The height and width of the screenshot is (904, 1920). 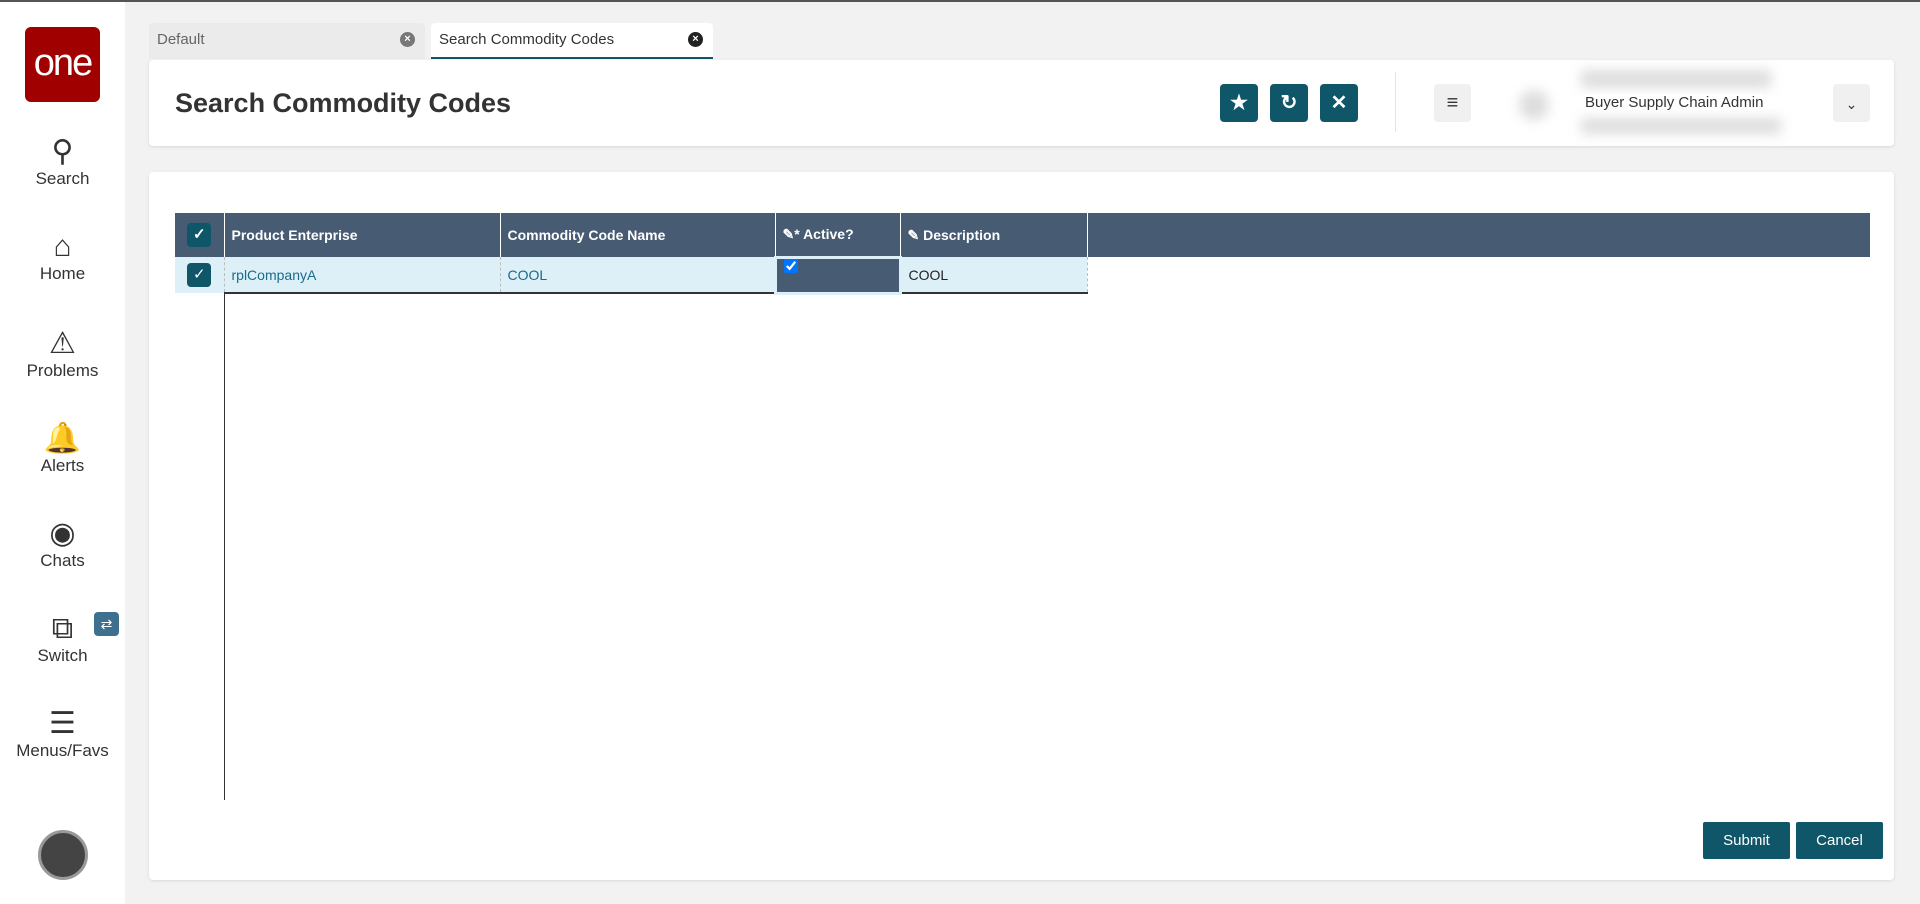 What do you see at coordinates (62, 533) in the screenshot?
I see `chat-icon: ◉` at bounding box center [62, 533].